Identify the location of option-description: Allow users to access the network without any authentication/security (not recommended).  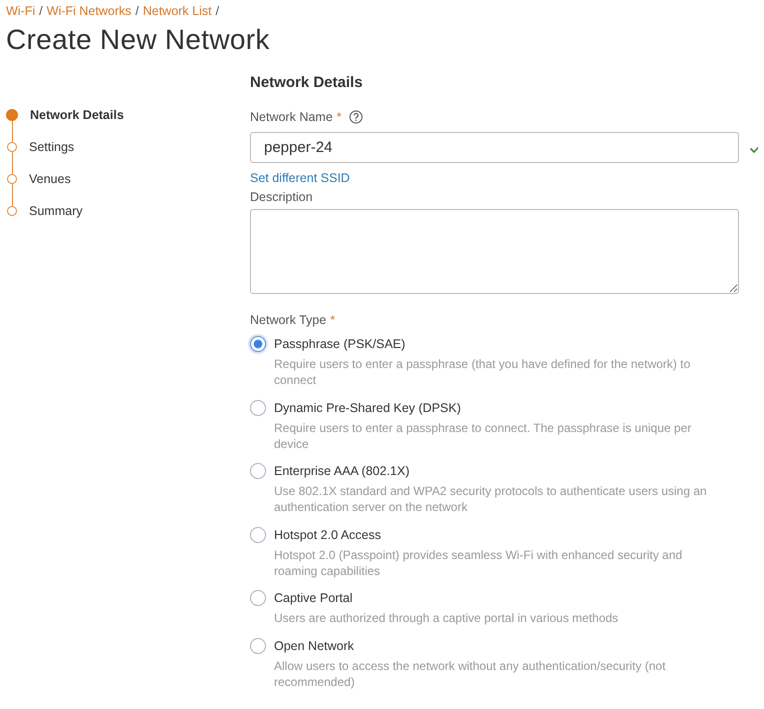
(470, 674).